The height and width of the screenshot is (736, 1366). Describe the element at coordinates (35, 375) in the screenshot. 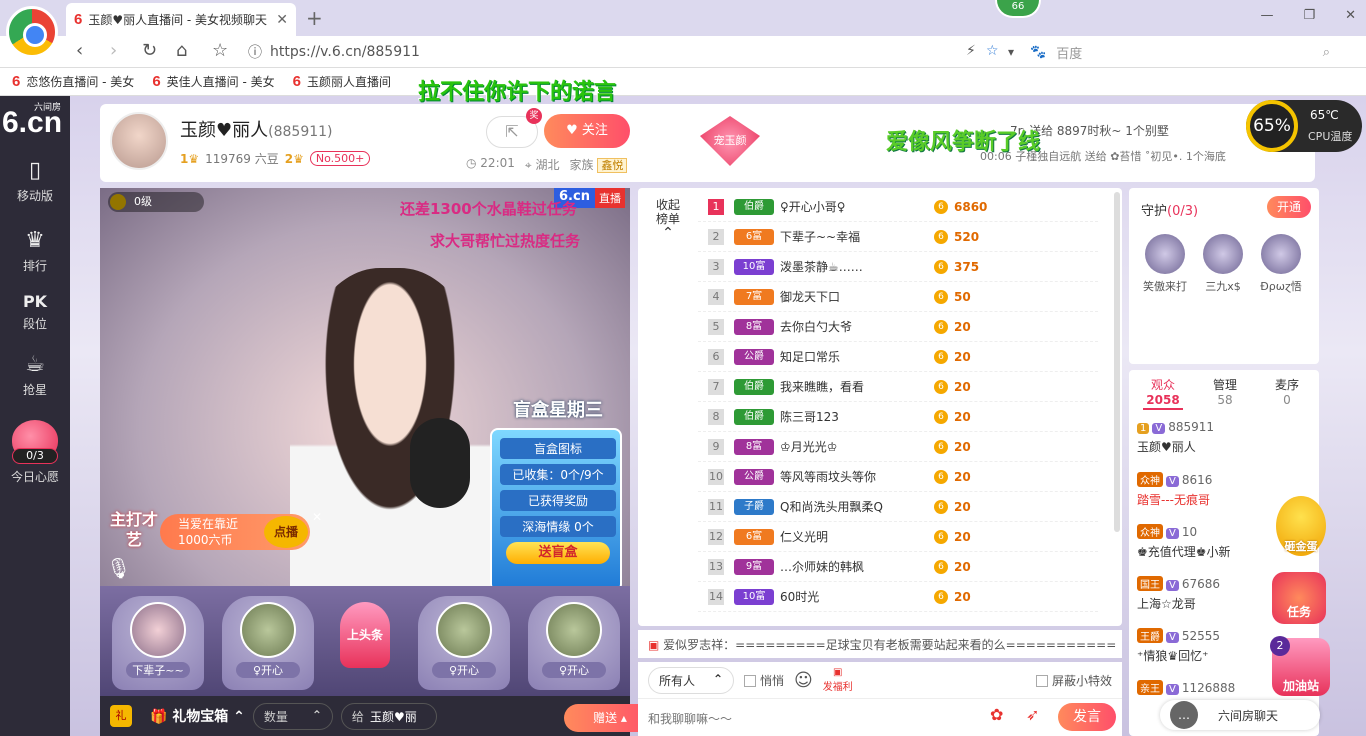

I see `sidebar-item-star: ☕ 抢星` at that location.